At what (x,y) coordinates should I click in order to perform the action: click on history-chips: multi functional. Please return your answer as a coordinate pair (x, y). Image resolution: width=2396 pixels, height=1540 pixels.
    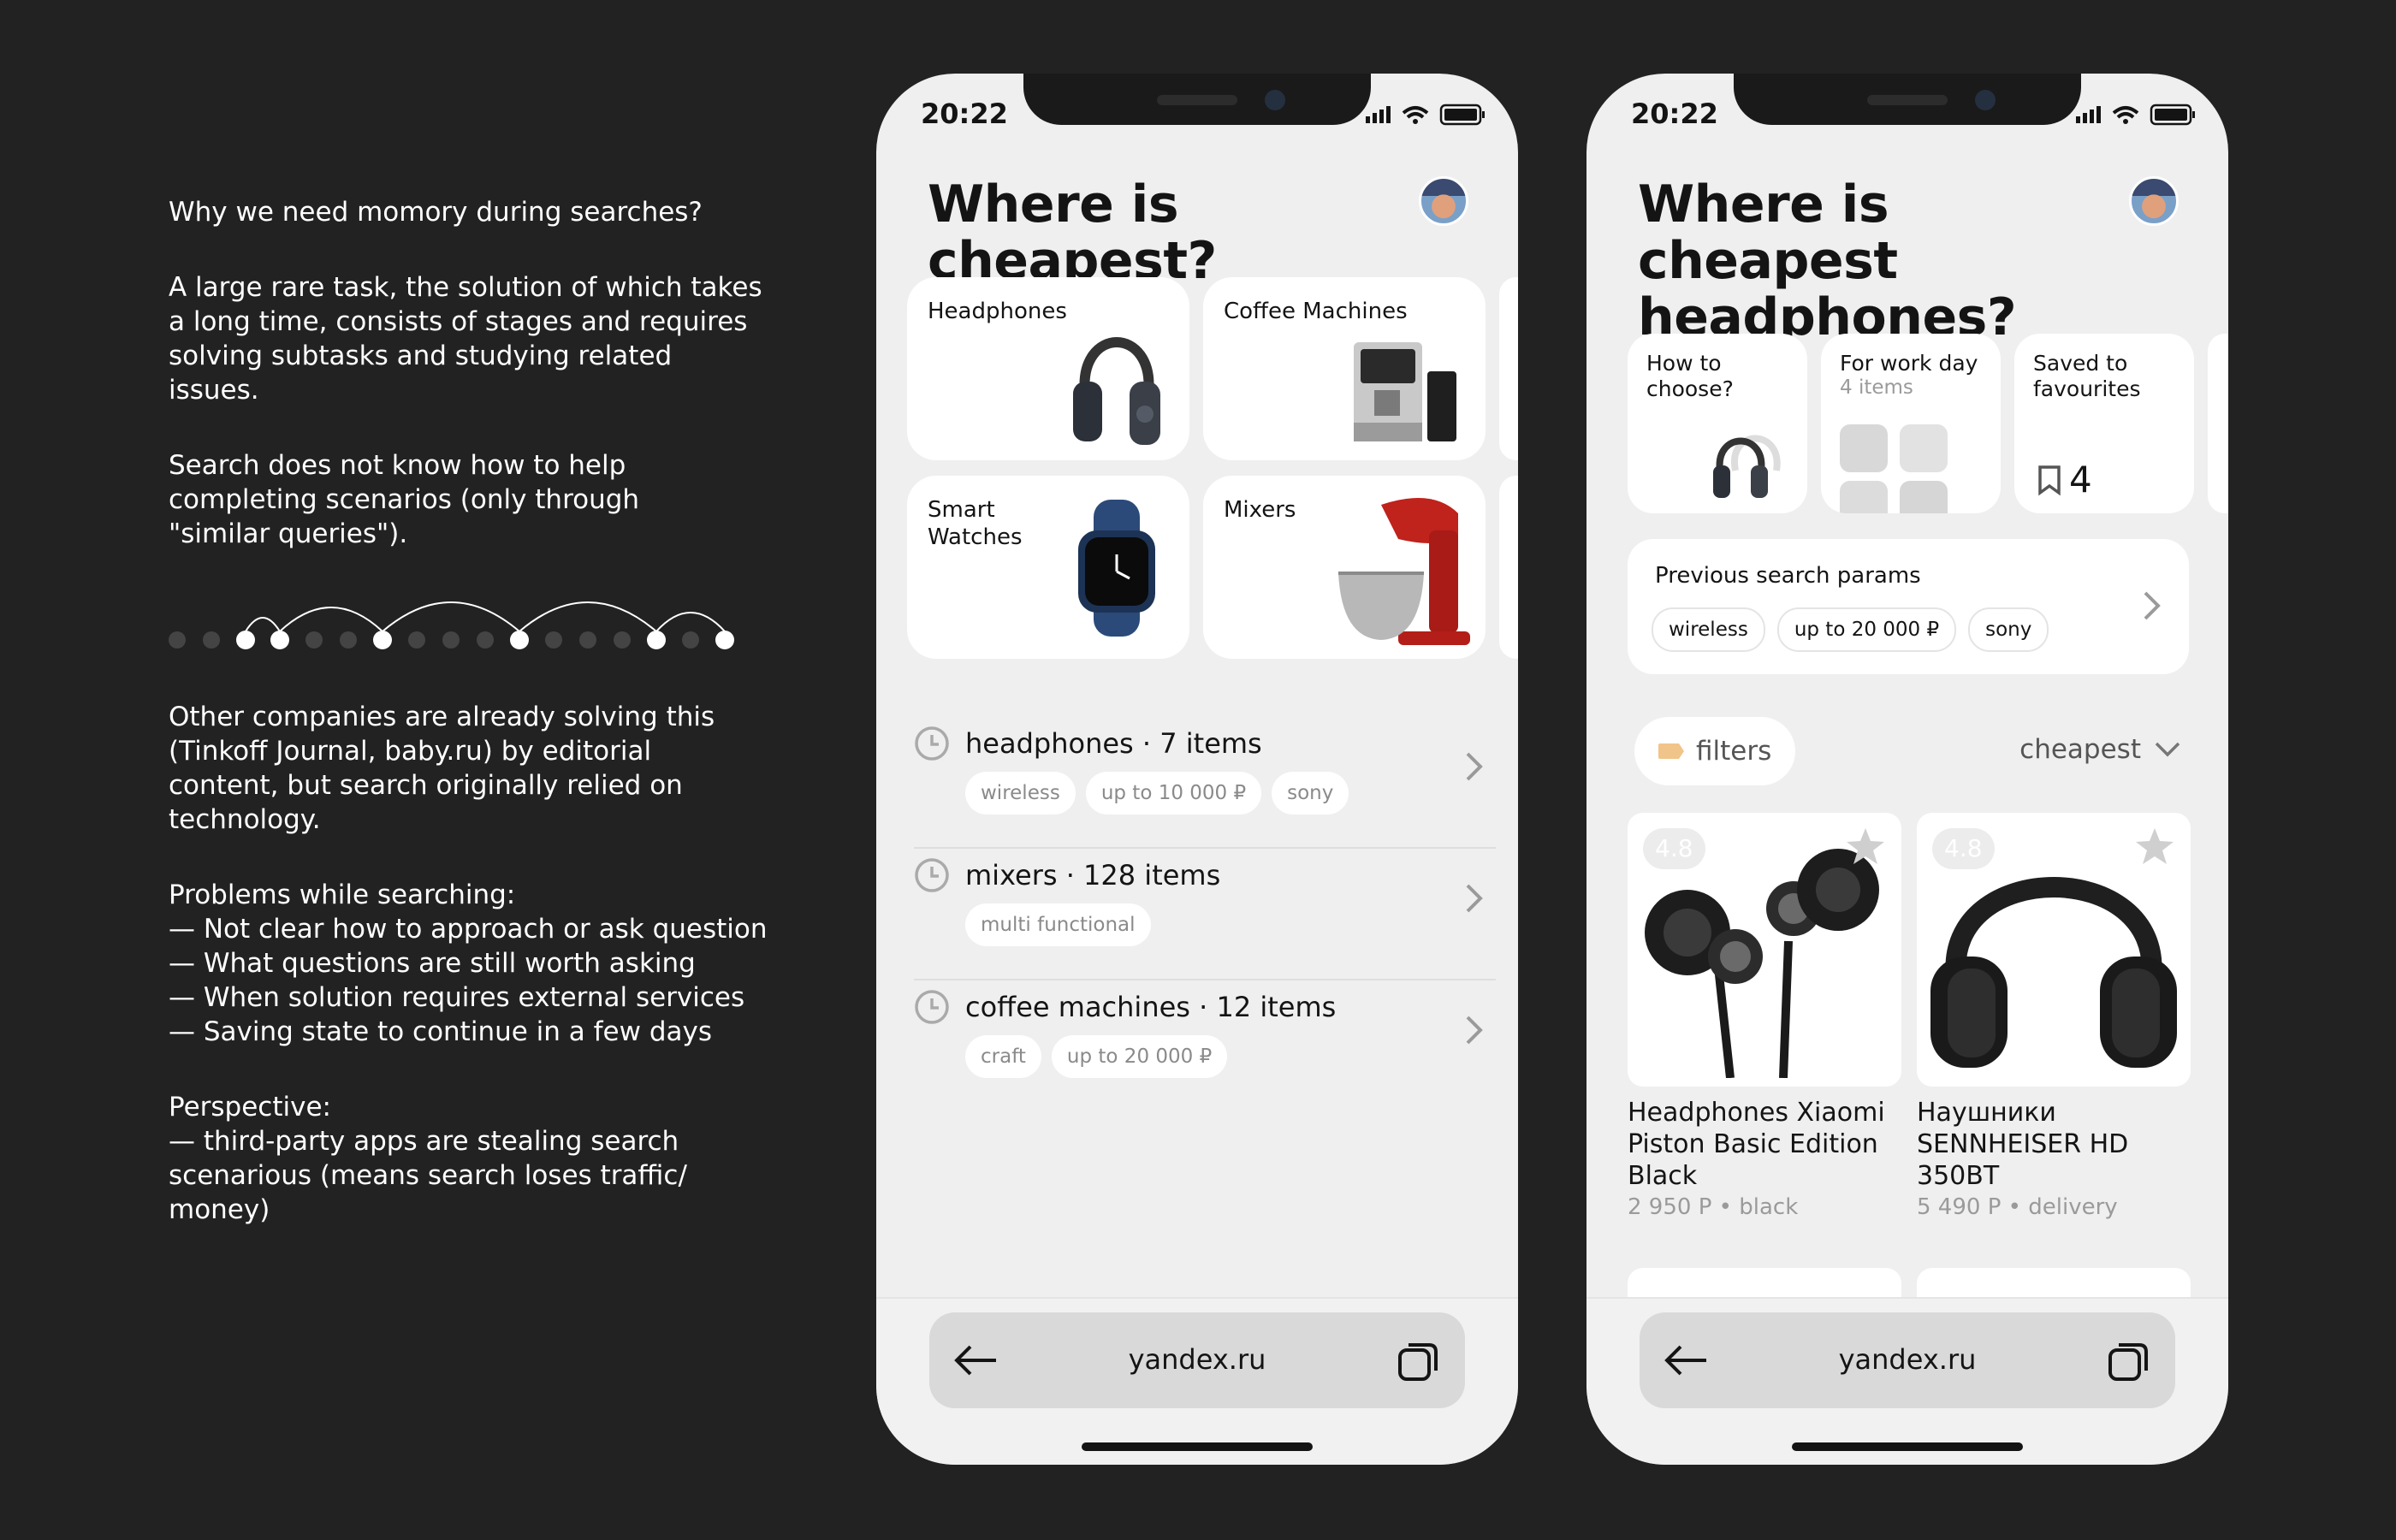
    Looking at the image, I should click on (1058, 924).